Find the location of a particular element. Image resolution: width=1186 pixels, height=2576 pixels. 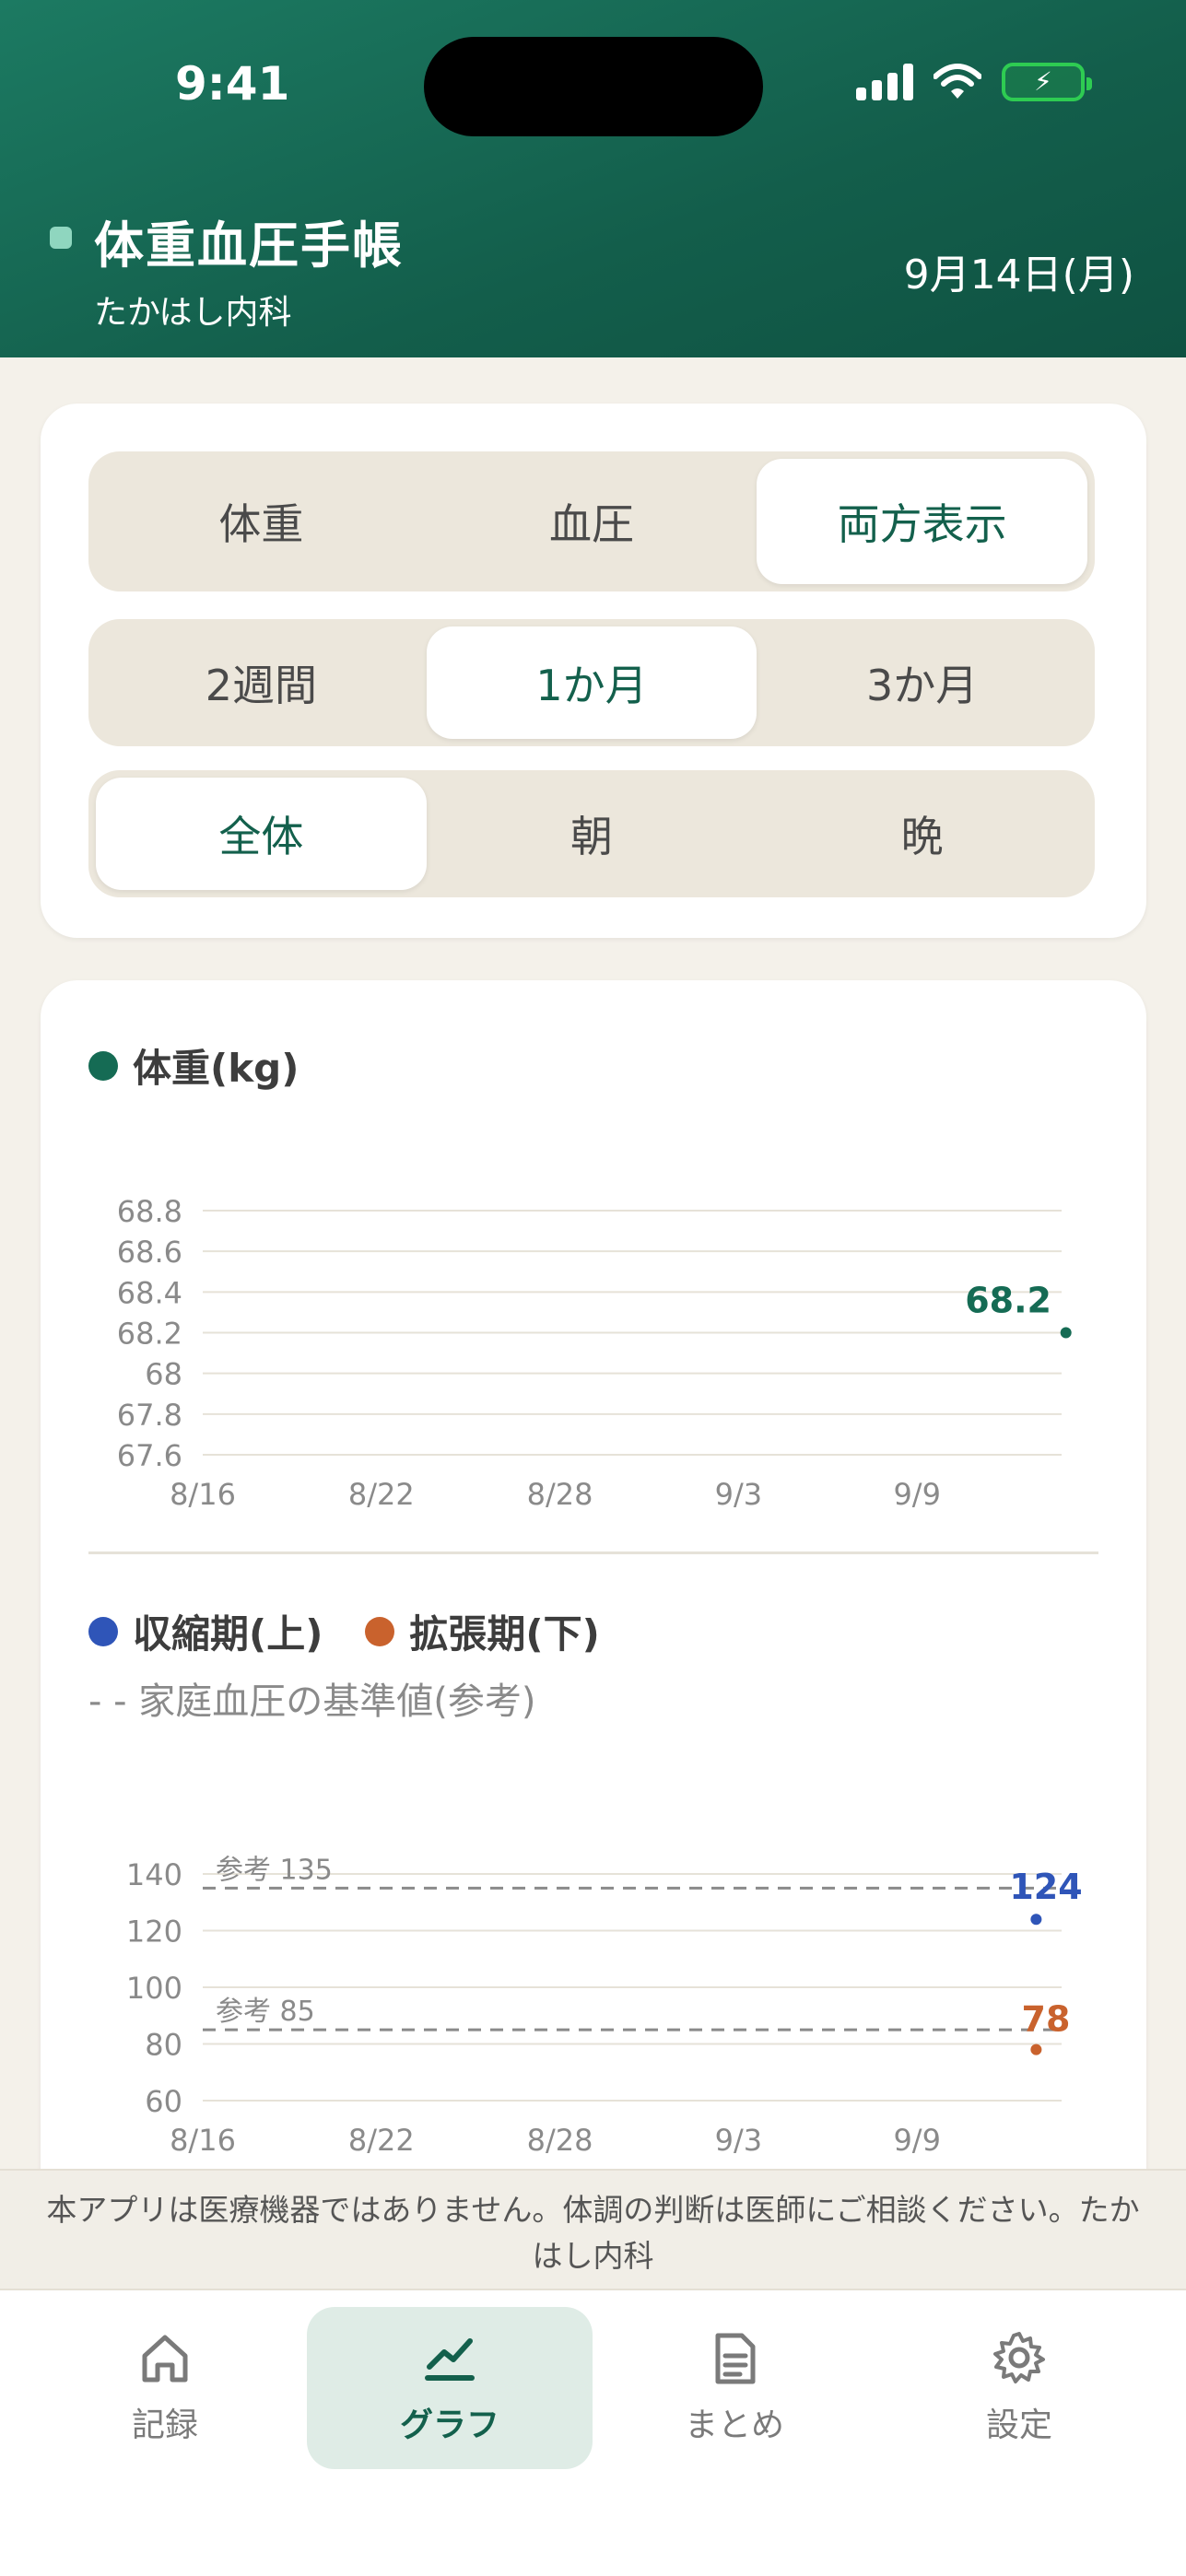

y-tick-label: 68.2 is located at coordinates (149, 1334).